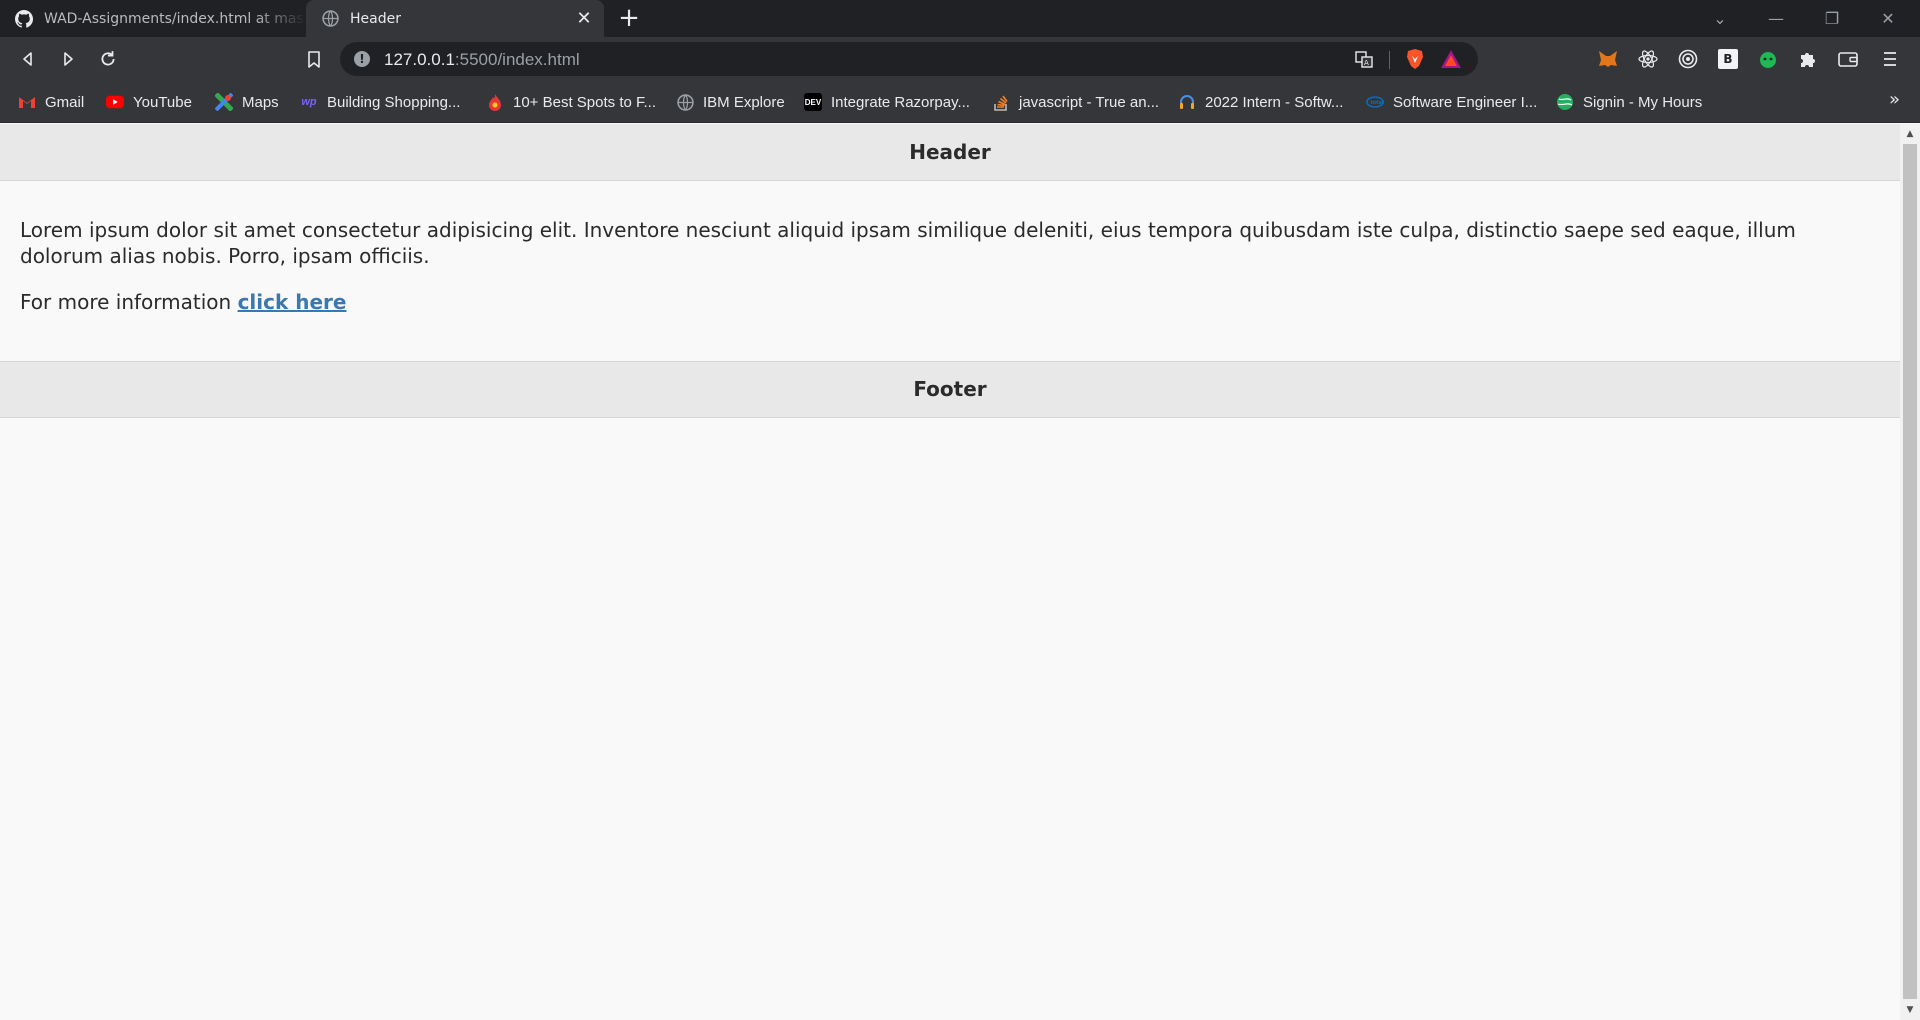 The width and height of the screenshot is (1920, 1020). Describe the element at coordinates (224, 102) in the screenshot. I see `maps-icon` at that location.